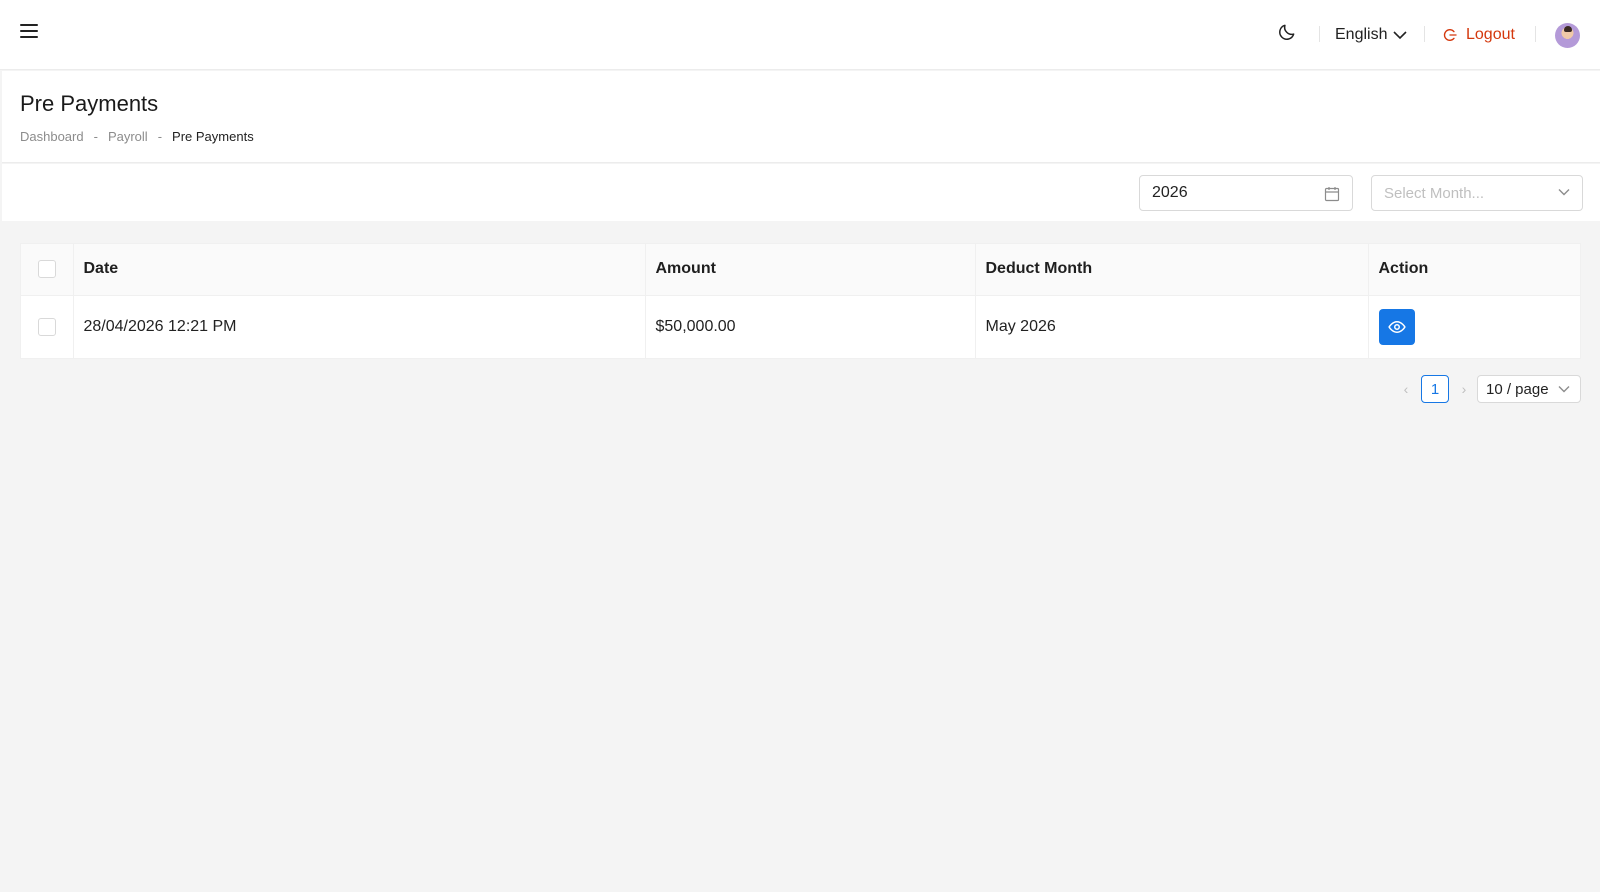 The height and width of the screenshot is (892, 1600). I want to click on cell-action, so click(1474, 326).